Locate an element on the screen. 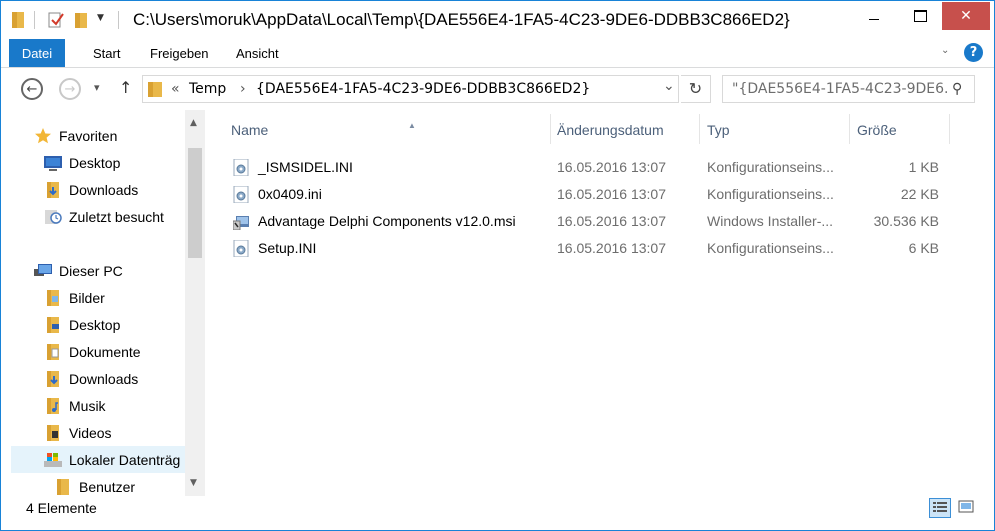  window-folder-icon is located at coordinates (18, 20).